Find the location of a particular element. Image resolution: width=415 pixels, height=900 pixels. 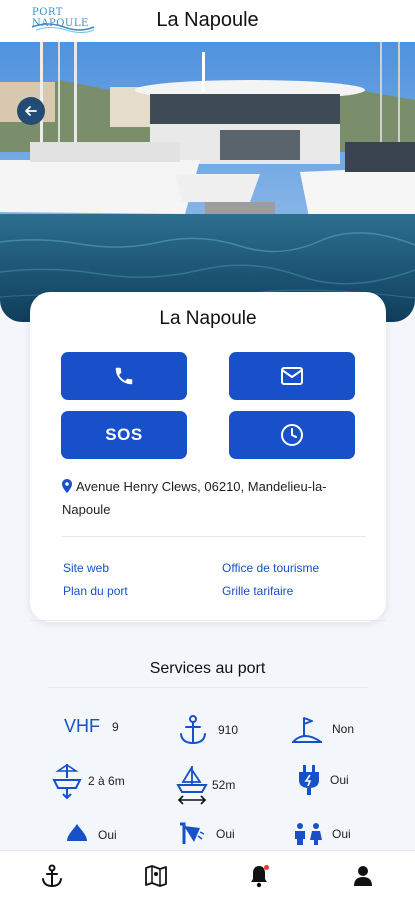

service-vhf: VHF 9 is located at coordinates (91, 726).